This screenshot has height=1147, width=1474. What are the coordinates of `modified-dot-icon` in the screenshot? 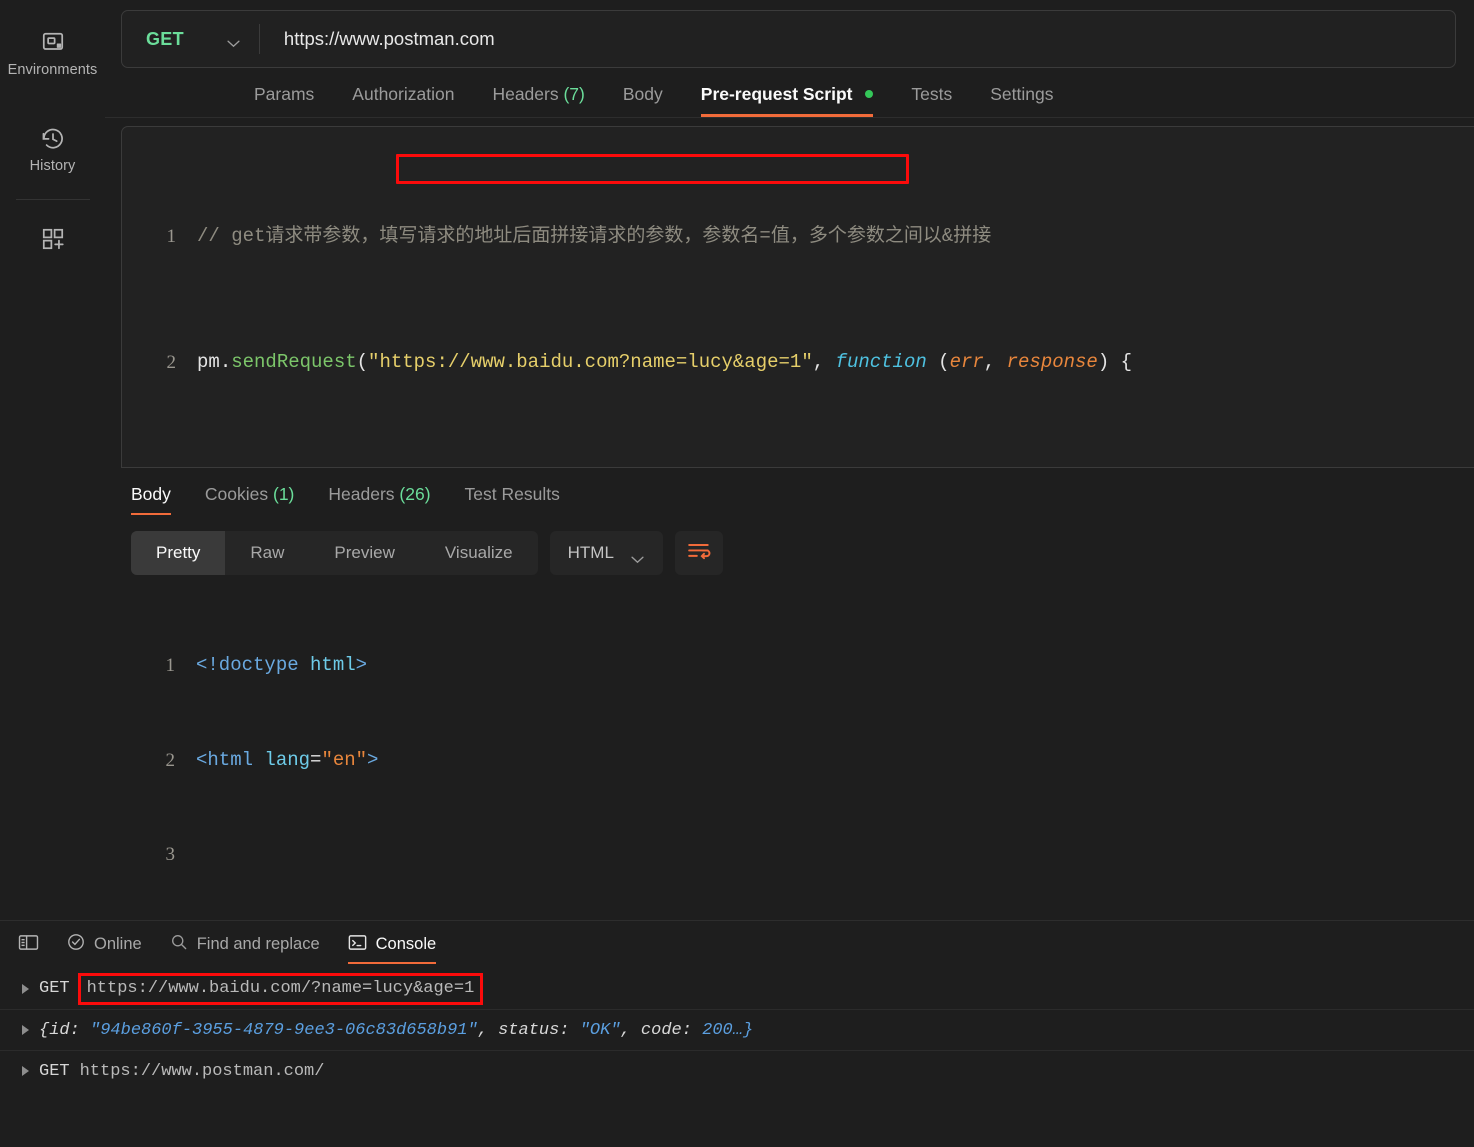 It's located at (869, 94).